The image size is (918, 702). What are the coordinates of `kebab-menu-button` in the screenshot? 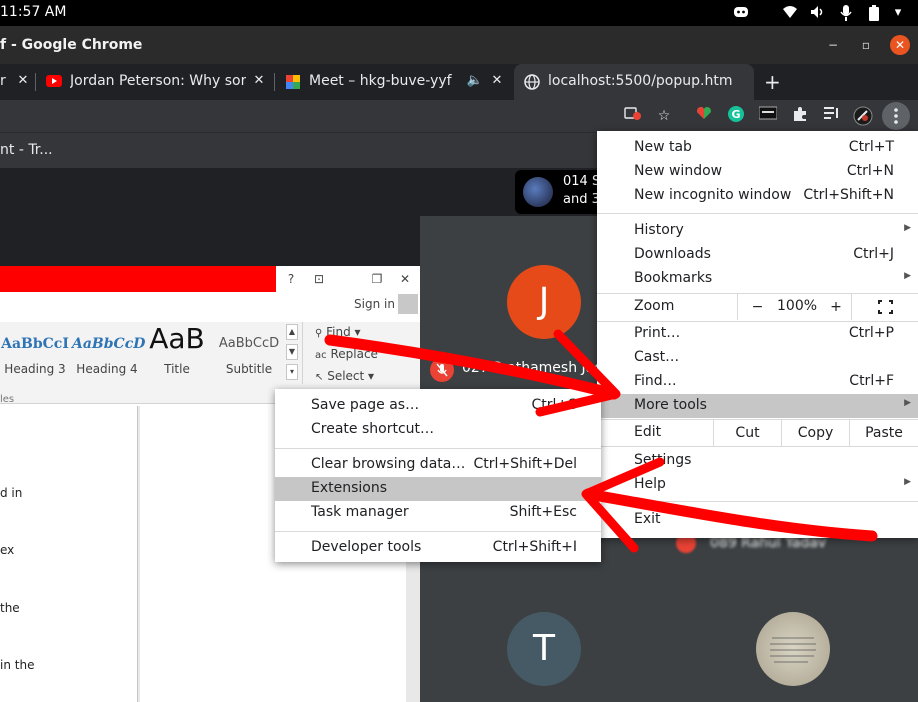 It's located at (896, 116).